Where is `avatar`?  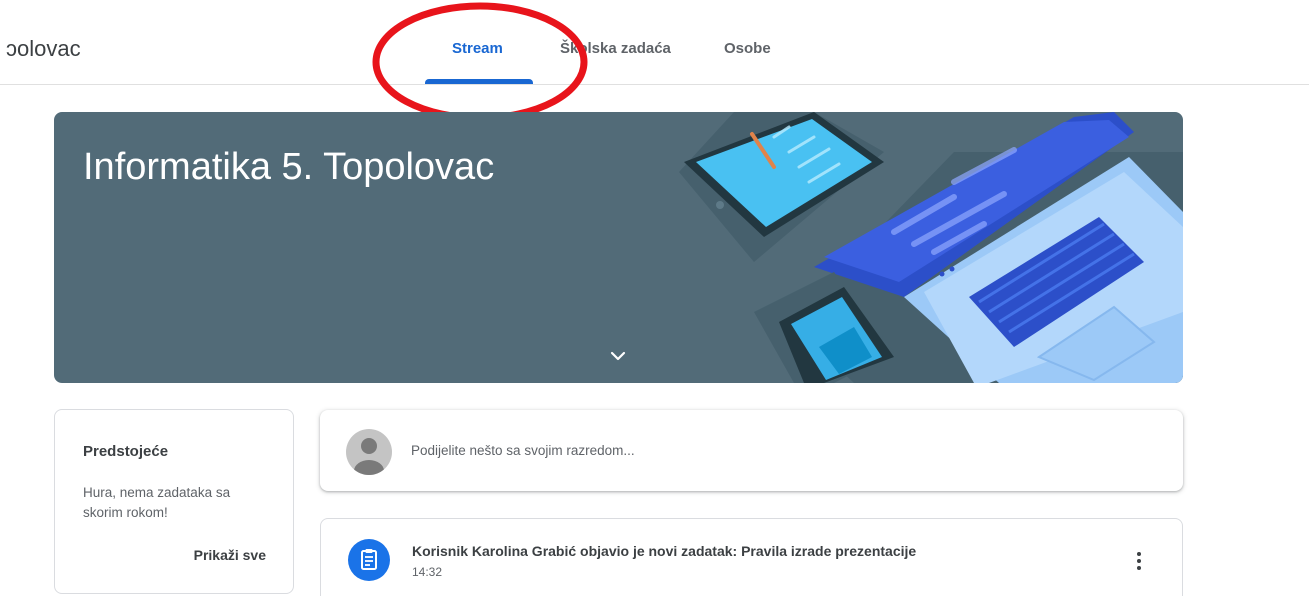
avatar is located at coordinates (369, 452).